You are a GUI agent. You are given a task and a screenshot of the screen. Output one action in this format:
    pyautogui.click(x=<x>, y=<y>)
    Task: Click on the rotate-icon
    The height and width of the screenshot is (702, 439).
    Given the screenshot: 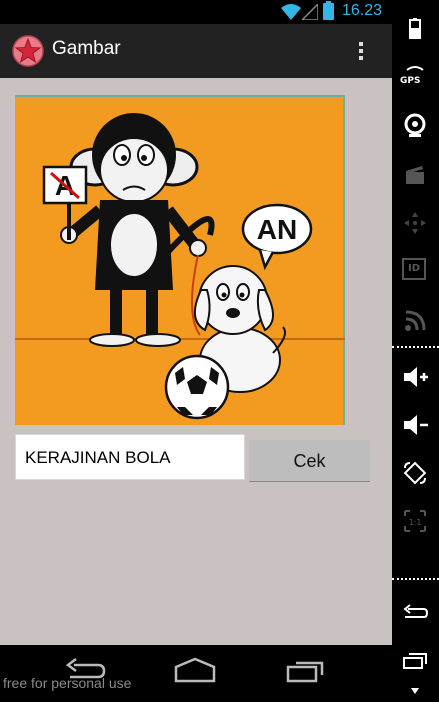 What is the action you would take?
    pyautogui.click(x=415, y=473)
    